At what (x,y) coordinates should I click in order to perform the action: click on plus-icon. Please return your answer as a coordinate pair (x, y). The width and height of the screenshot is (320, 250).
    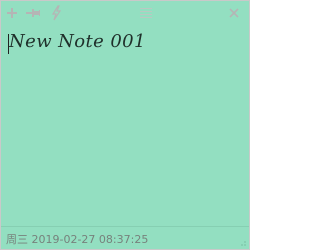
    Looking at the image, I should click on (12, 13).